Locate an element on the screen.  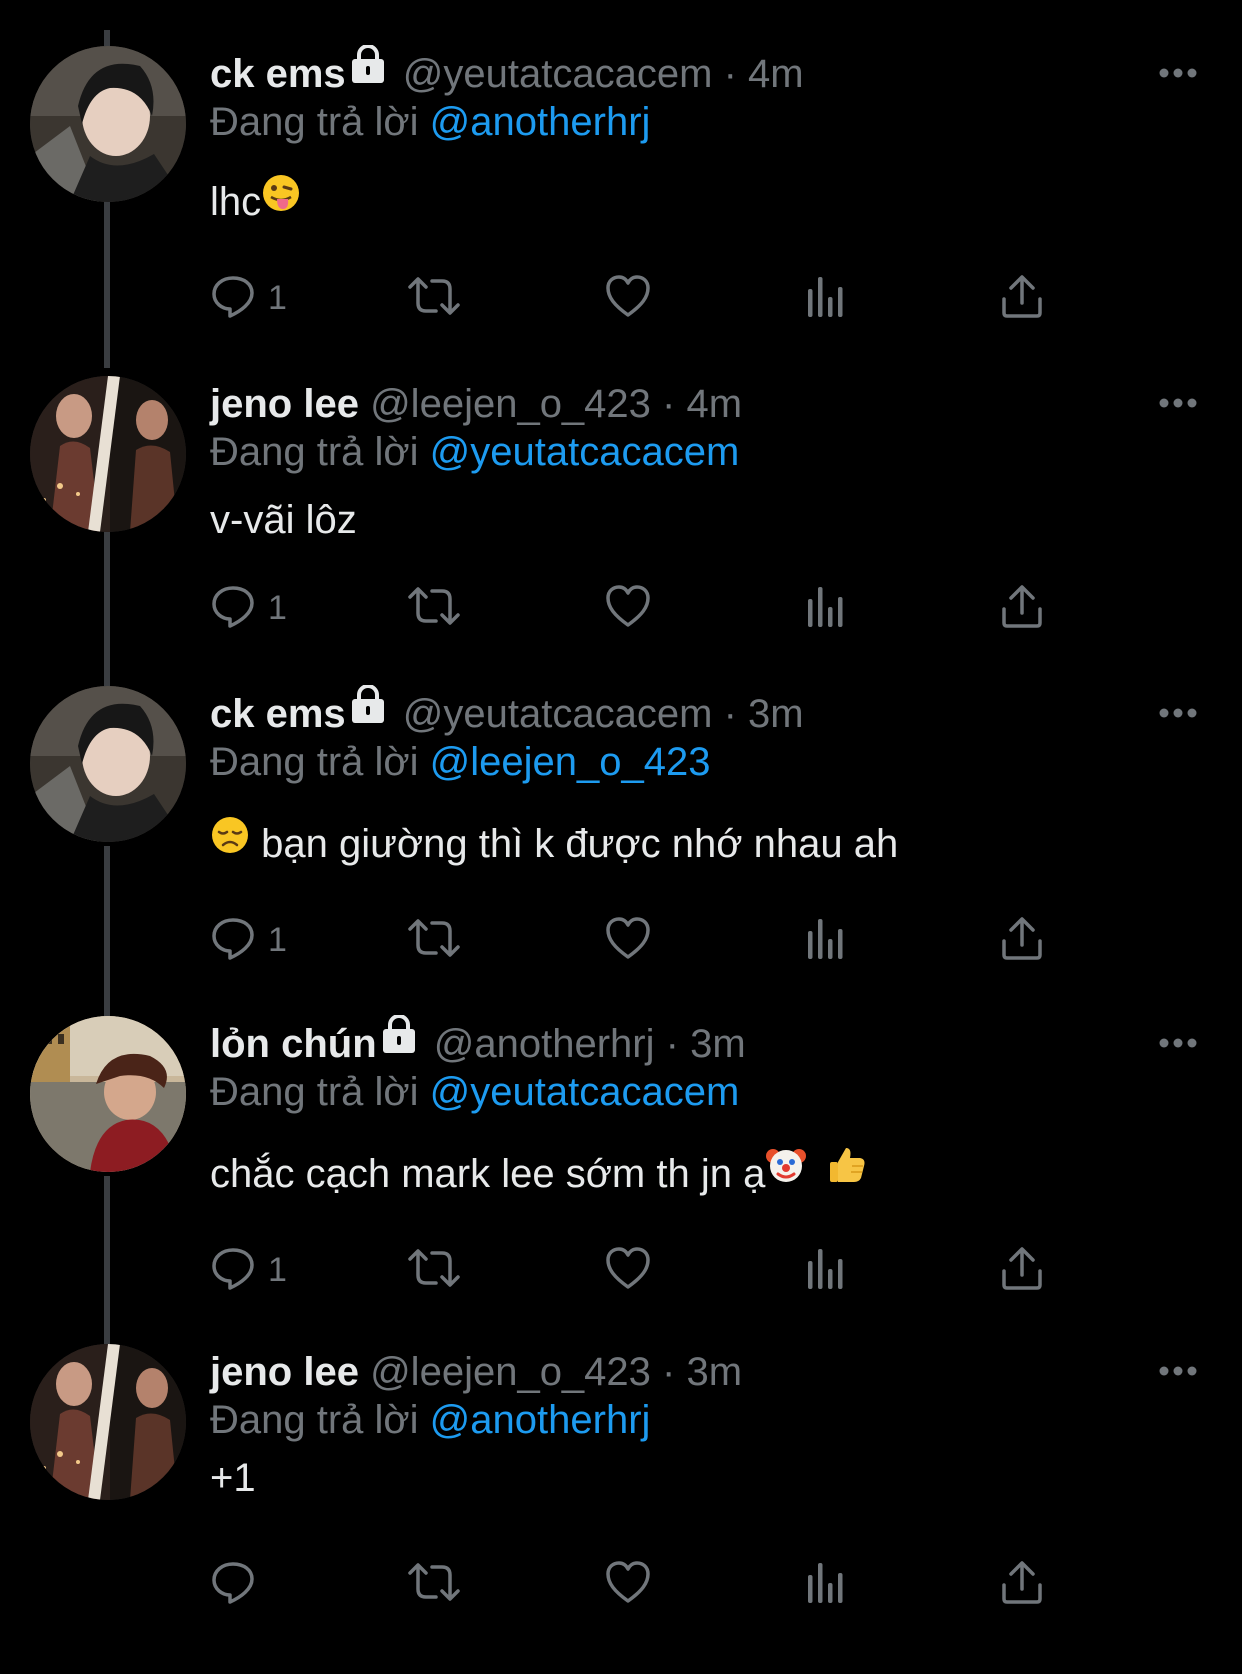
disappointed-face-emoji is located at coordinates (230, 842).